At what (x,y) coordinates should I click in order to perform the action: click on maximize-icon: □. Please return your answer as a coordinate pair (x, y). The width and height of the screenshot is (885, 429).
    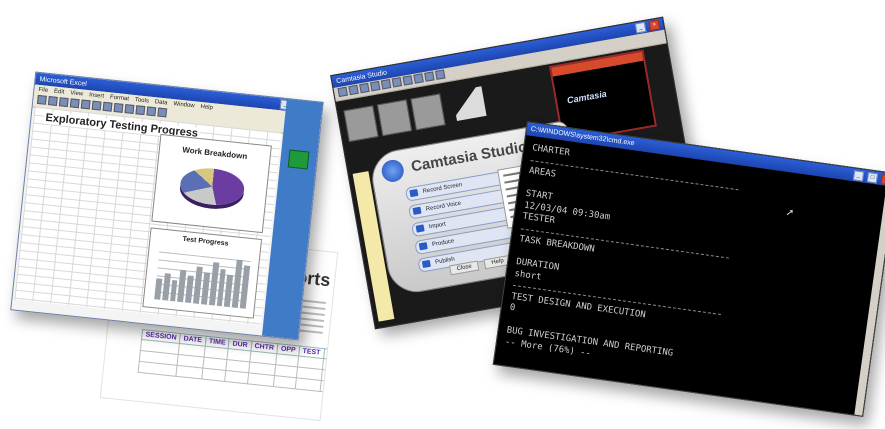
    Looking at the image, I should click on (872, 177).